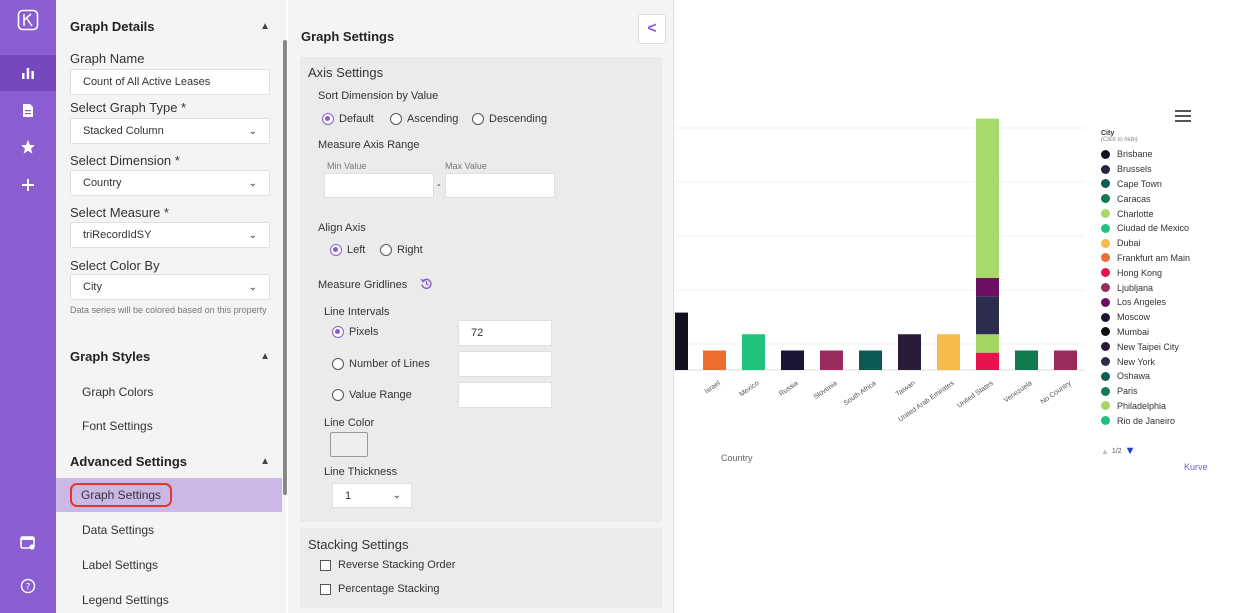  Describe the element at coordinates (1171, 198) in the screenshot. I see `legend-item: Caracas` at that location.